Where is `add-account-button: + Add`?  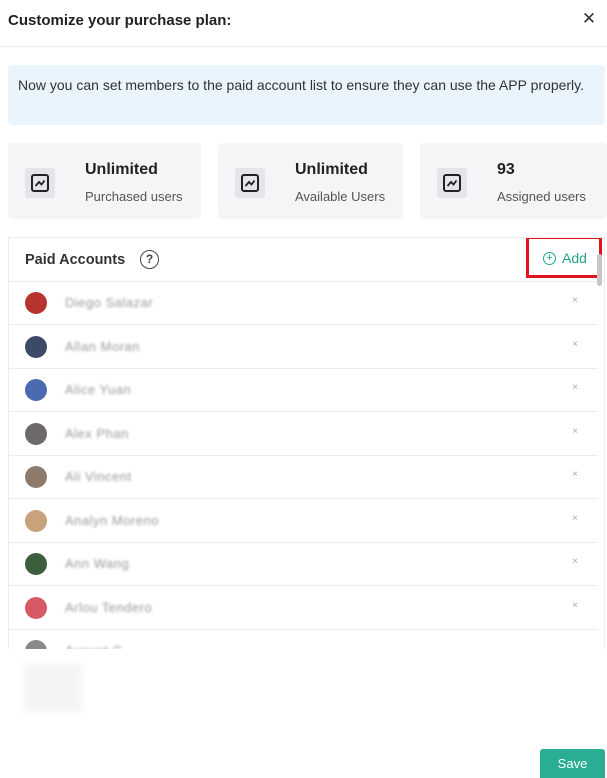
add-account-button: + Add is located at coordinates (564, 258).